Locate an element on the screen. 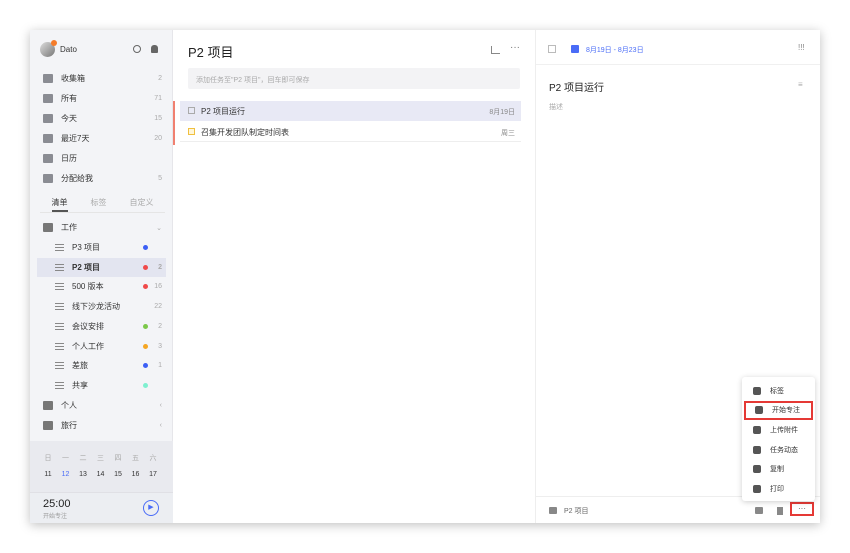 The width and height of the screenshot is (850, 553). menu-item-focus: 开始专注 is located at coordinates (778, 410).